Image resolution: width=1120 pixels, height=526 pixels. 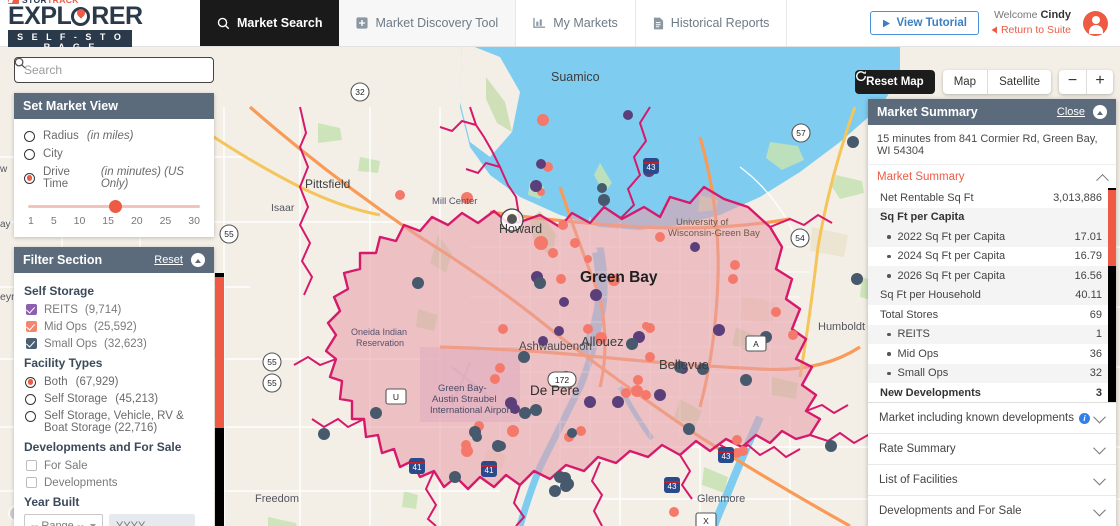 What do you see at coordinates (417, 467) in the screenshot?
I see `svg-text: 41` at bounding box center [417, 467].